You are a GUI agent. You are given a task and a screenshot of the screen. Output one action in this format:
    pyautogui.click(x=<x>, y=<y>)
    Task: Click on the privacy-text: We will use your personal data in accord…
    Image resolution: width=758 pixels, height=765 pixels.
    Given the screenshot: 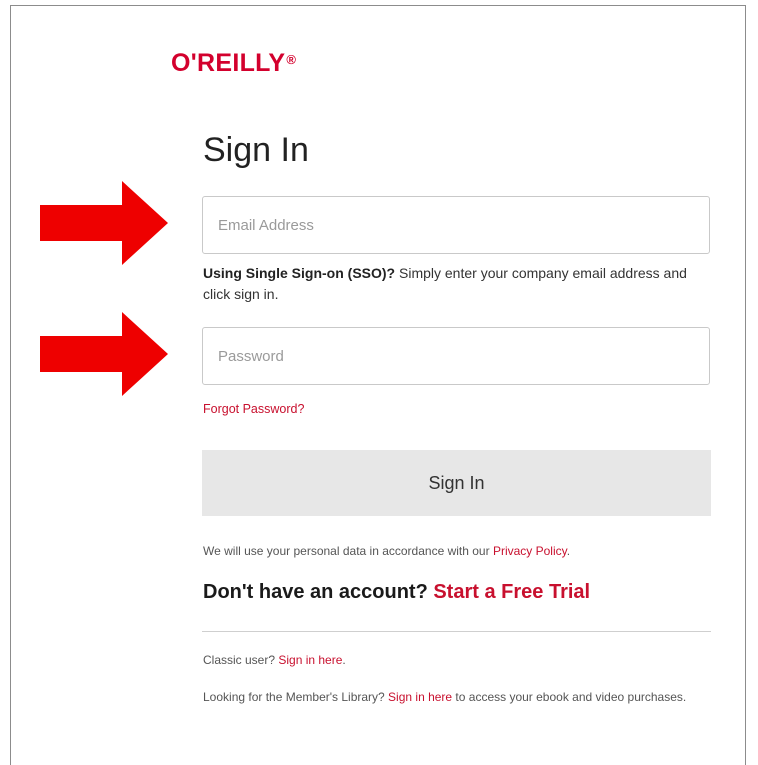 What is the action you would take?
    pyautogui.click(x=348, y=551)
    